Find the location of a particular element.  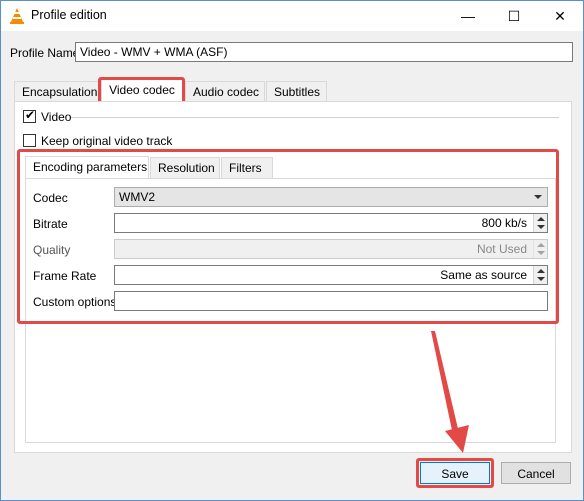

profile-name-label: Profile Name is located at coordinates (45, 53).